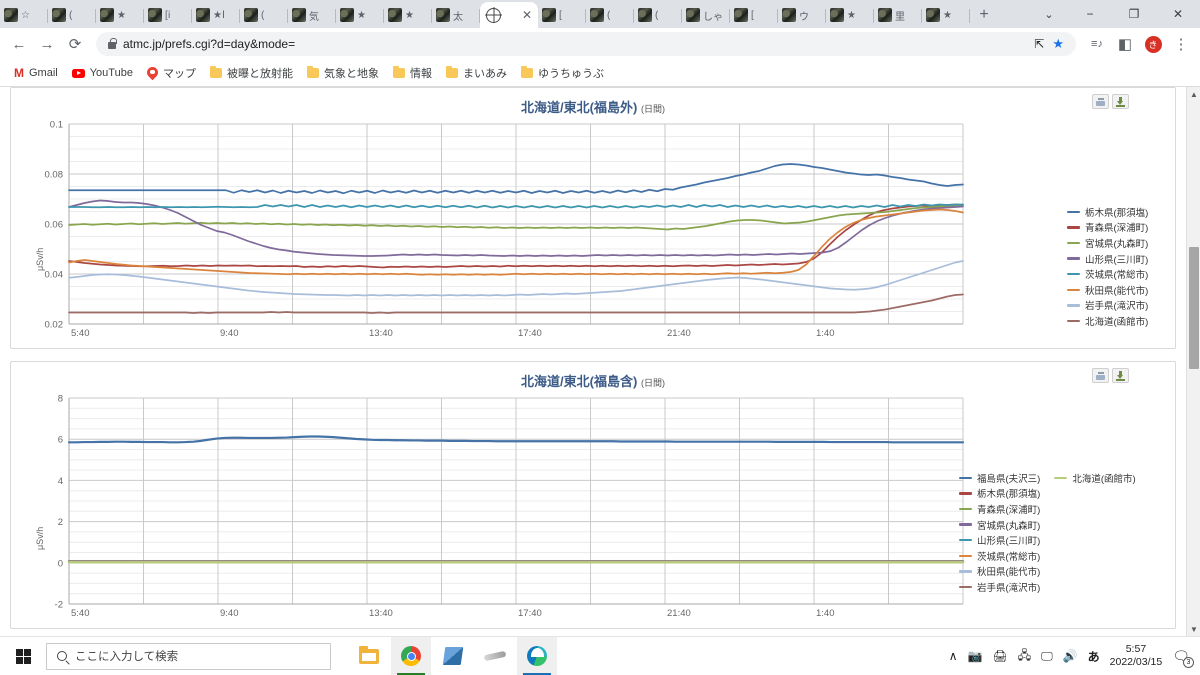 The image size is (1200, 675). I want to click on address-bar: atmc.jp/prefs.cgi?d=day&mode= ⇱ ★, so click(586, 44).